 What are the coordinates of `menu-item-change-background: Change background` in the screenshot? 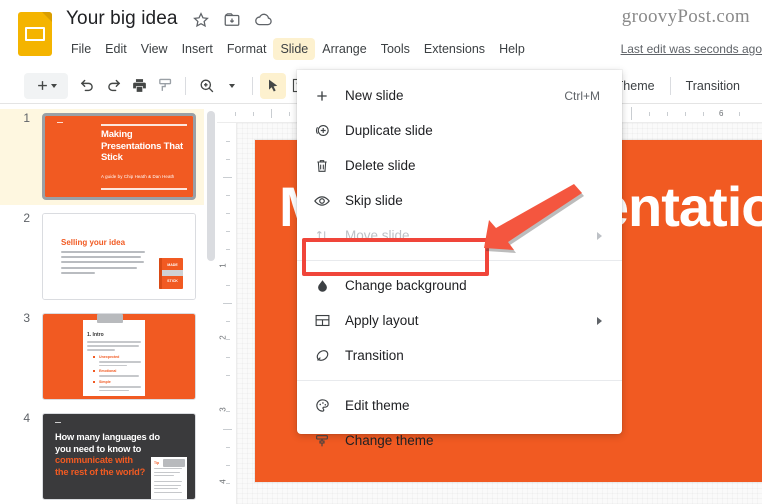 It's located at (459, 285).